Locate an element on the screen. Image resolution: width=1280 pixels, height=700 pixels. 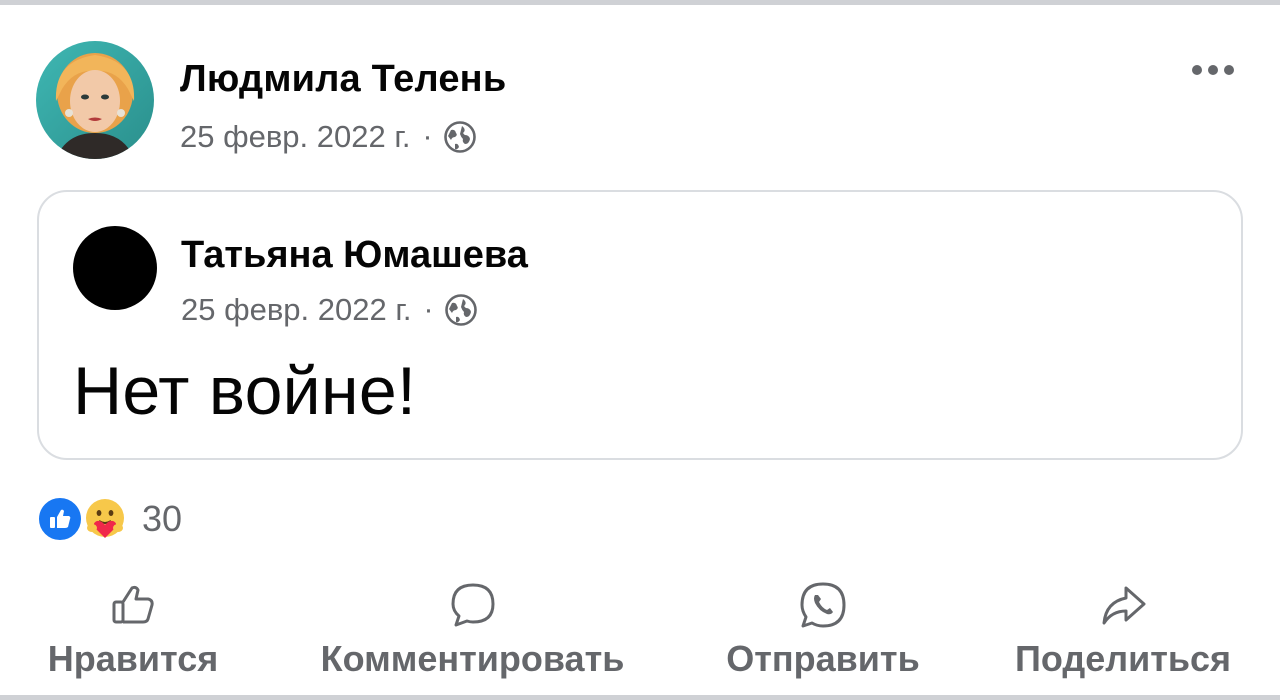
send-button: Отправить is located at coordinates (823, 630).